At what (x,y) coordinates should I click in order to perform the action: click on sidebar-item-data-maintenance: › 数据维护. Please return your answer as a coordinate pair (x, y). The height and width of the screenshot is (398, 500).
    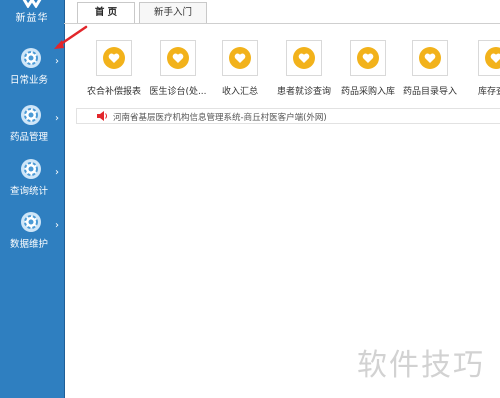
    Looking at the image, I should click on (32, 234).